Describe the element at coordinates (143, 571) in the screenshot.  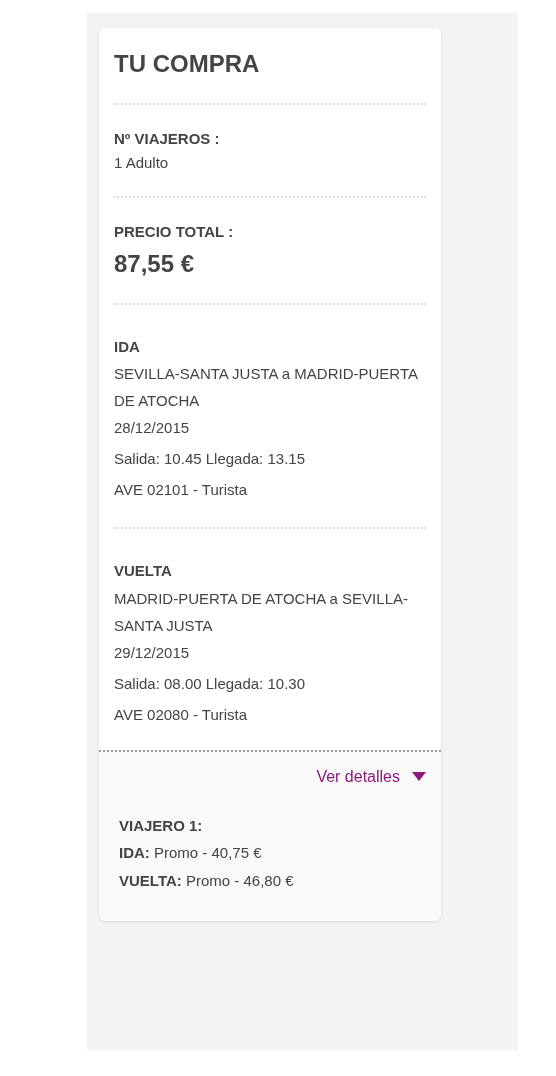
I see `leg-label: VUELTA` at that location.